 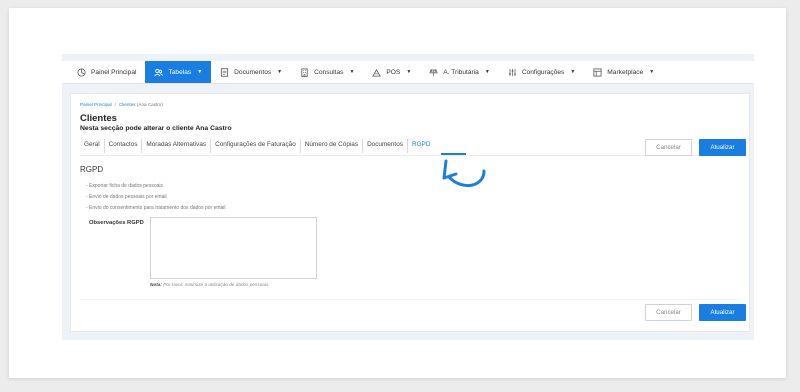 What do you see at coordinates (96, 104) in the screenshot?
I see `breadcrumb-home-link: Painel Principal` at bounding box center [96, 104].